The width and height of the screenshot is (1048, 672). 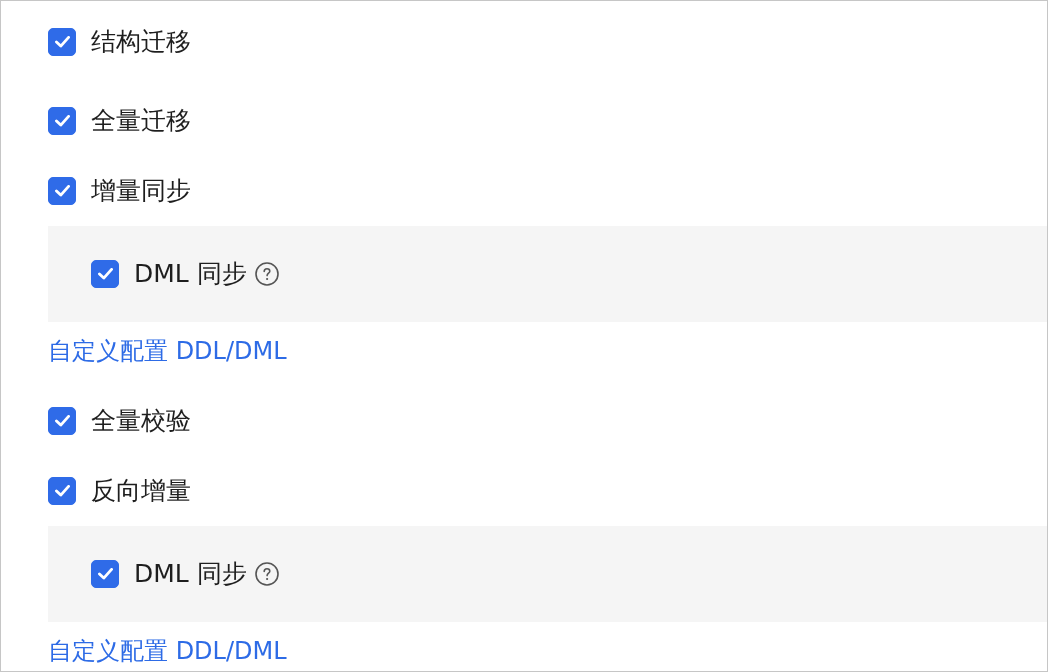 I want to click on option-label: 增量同步, so click(x=141, y=191).